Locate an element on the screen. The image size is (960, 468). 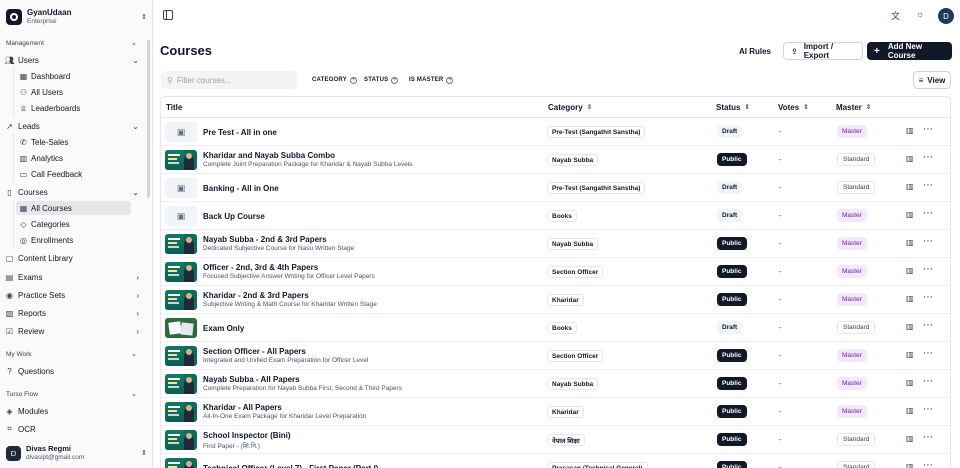
add-new-course-button: + Add New Course is located at coordinates (909, 51).